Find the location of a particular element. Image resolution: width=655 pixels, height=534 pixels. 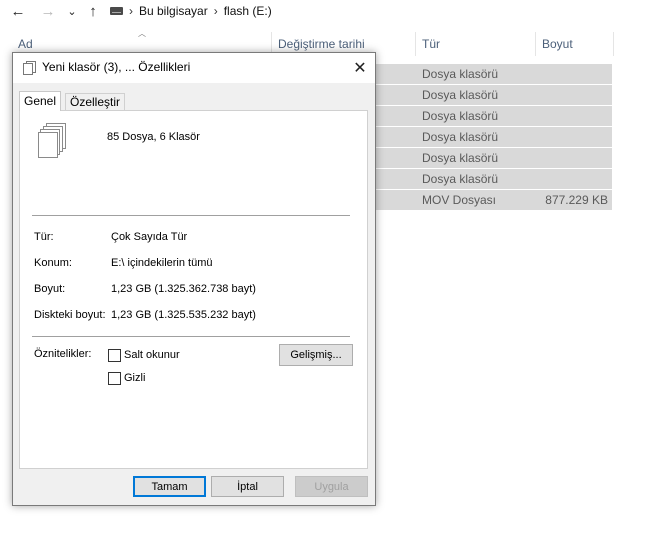

readonly-checkbox is located at coordinates (114, 355).